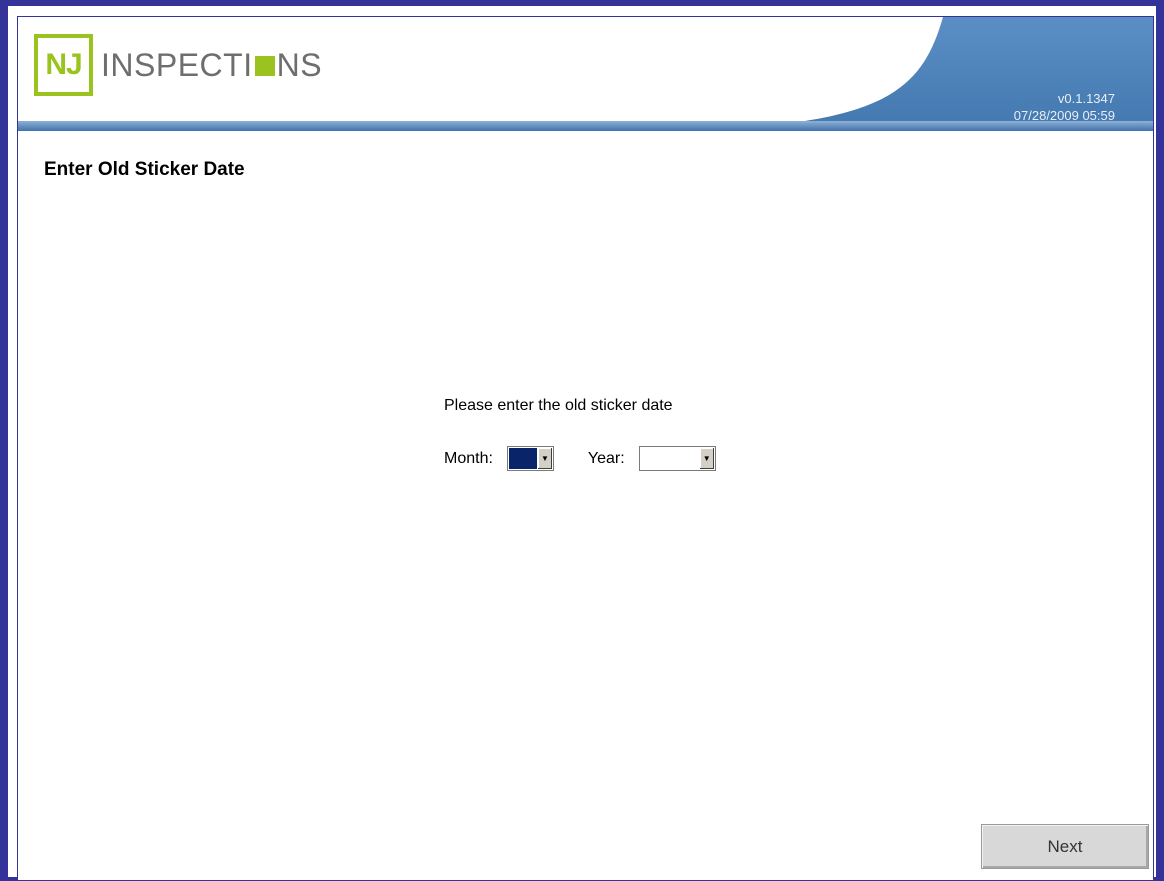  I want to click on year-select: ▼, so click(677, 458).